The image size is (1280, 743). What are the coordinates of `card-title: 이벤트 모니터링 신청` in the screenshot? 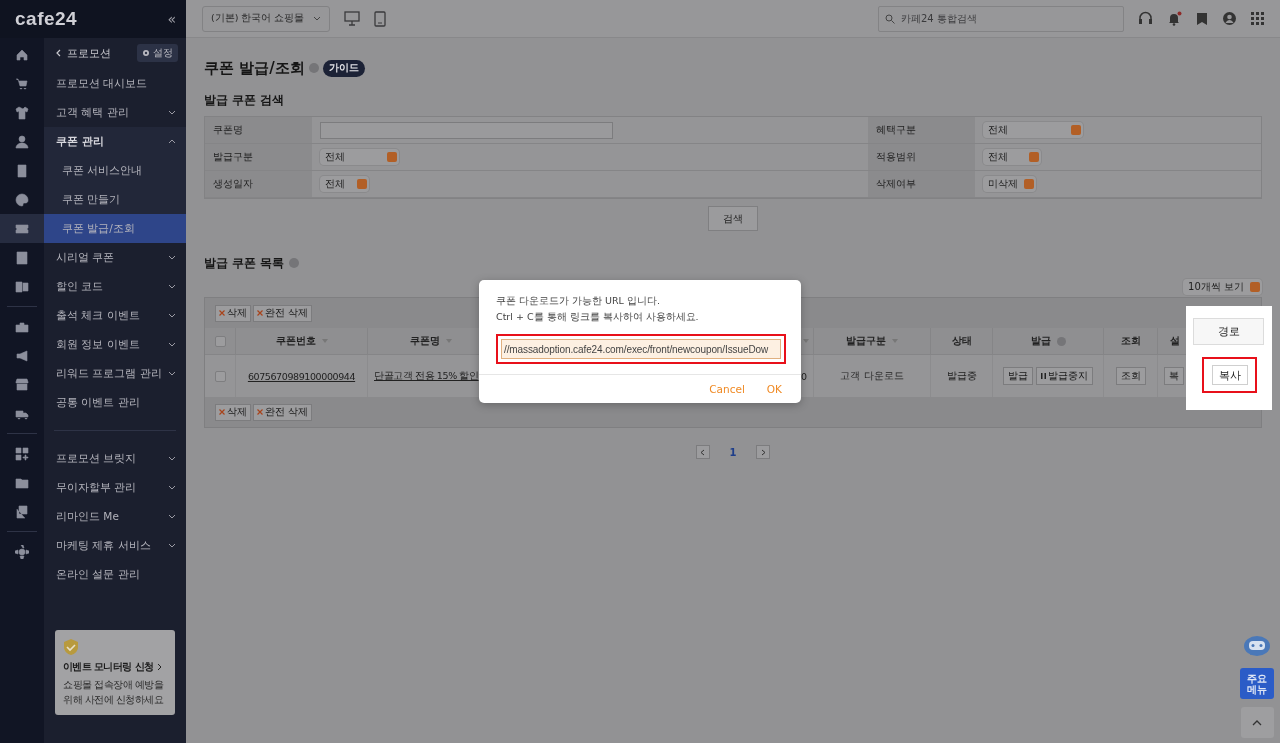 It's located at (108, 667).